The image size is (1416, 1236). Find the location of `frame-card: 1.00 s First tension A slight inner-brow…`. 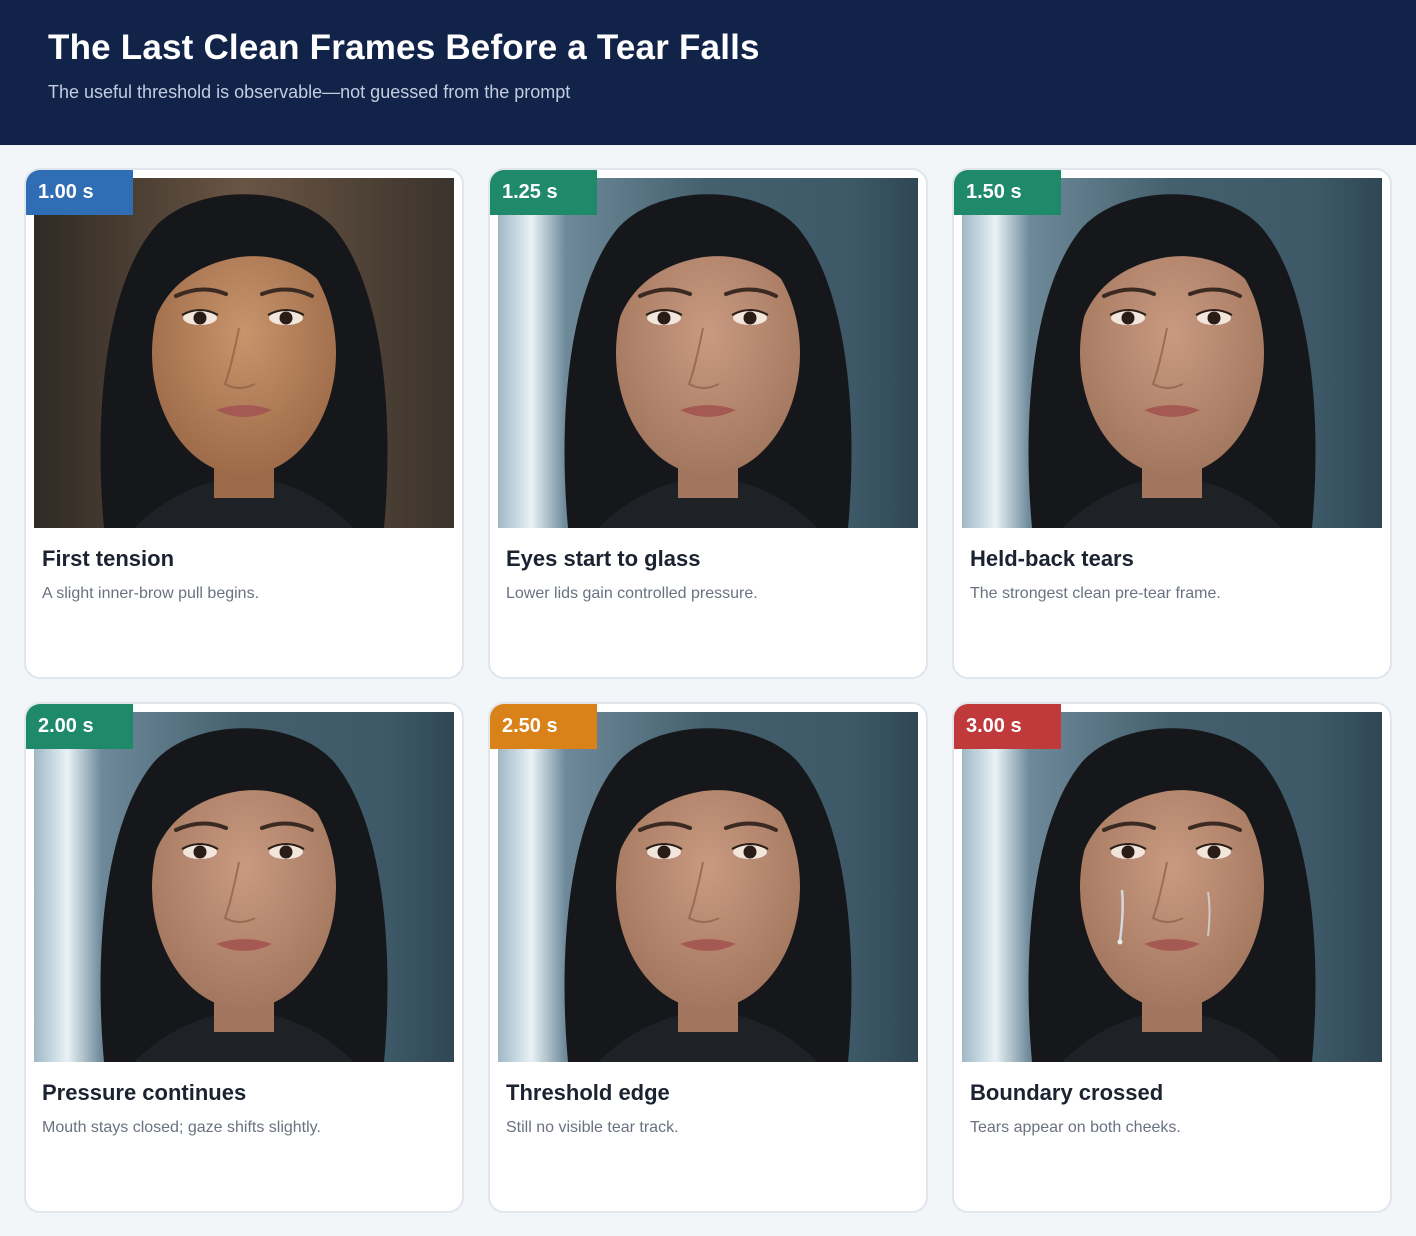

frame-card: 1.00 s First tension A slight inner-brow… is located at coordinates (244, 423).